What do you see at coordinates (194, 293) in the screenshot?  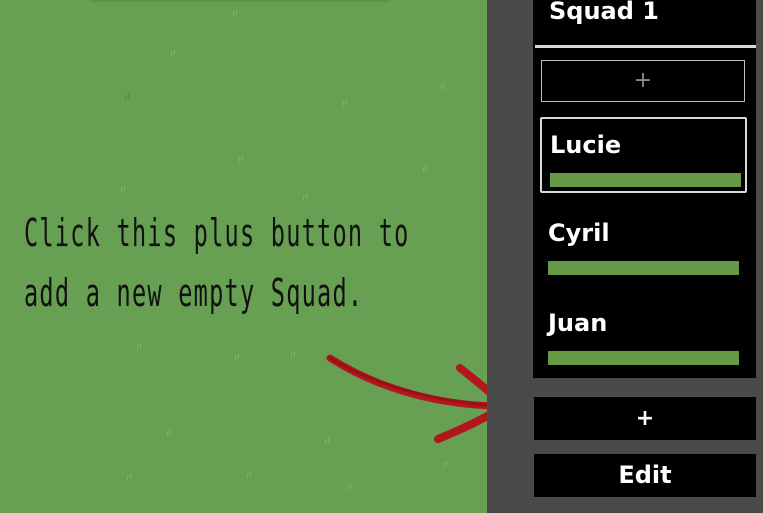 I see `tutorial-line-2: add a new empty Squad.` at bounding box center [194, 293].